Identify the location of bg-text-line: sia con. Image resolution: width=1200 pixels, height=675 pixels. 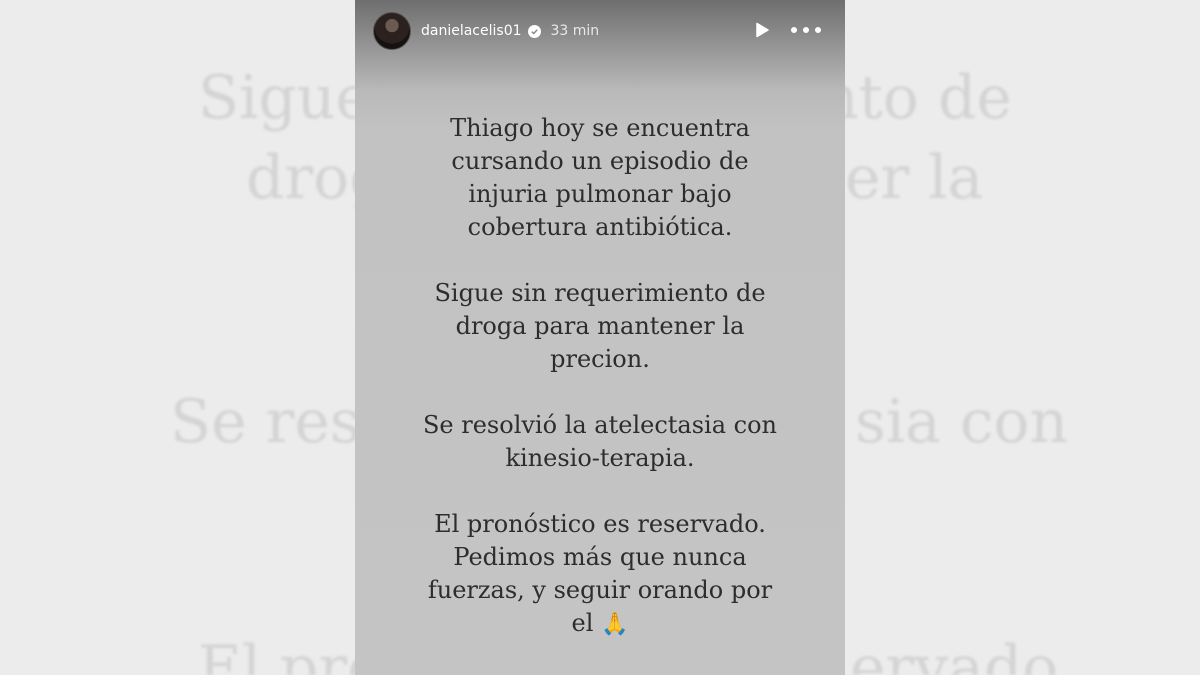
(962, 422).